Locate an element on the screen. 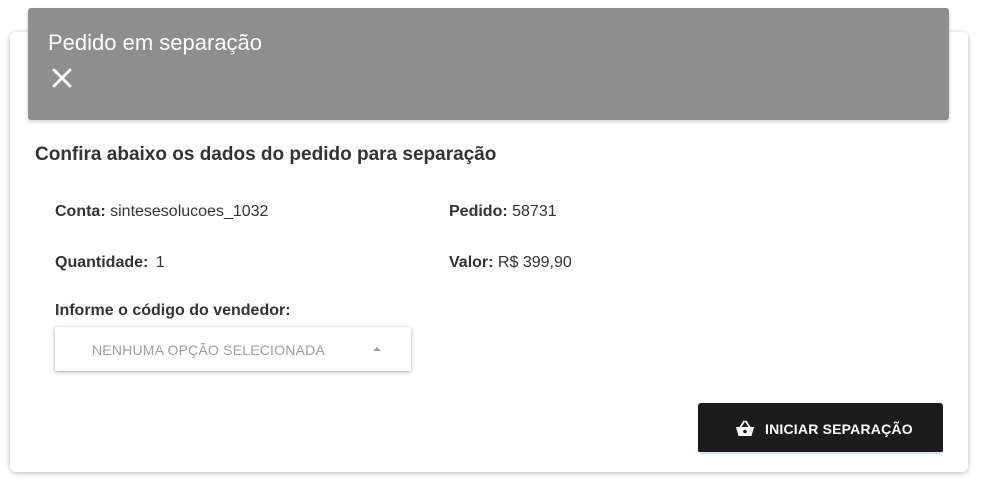 Image resolution: width=983 pixels, height=486 pixels. close-button is located at coordinates (62, 78).